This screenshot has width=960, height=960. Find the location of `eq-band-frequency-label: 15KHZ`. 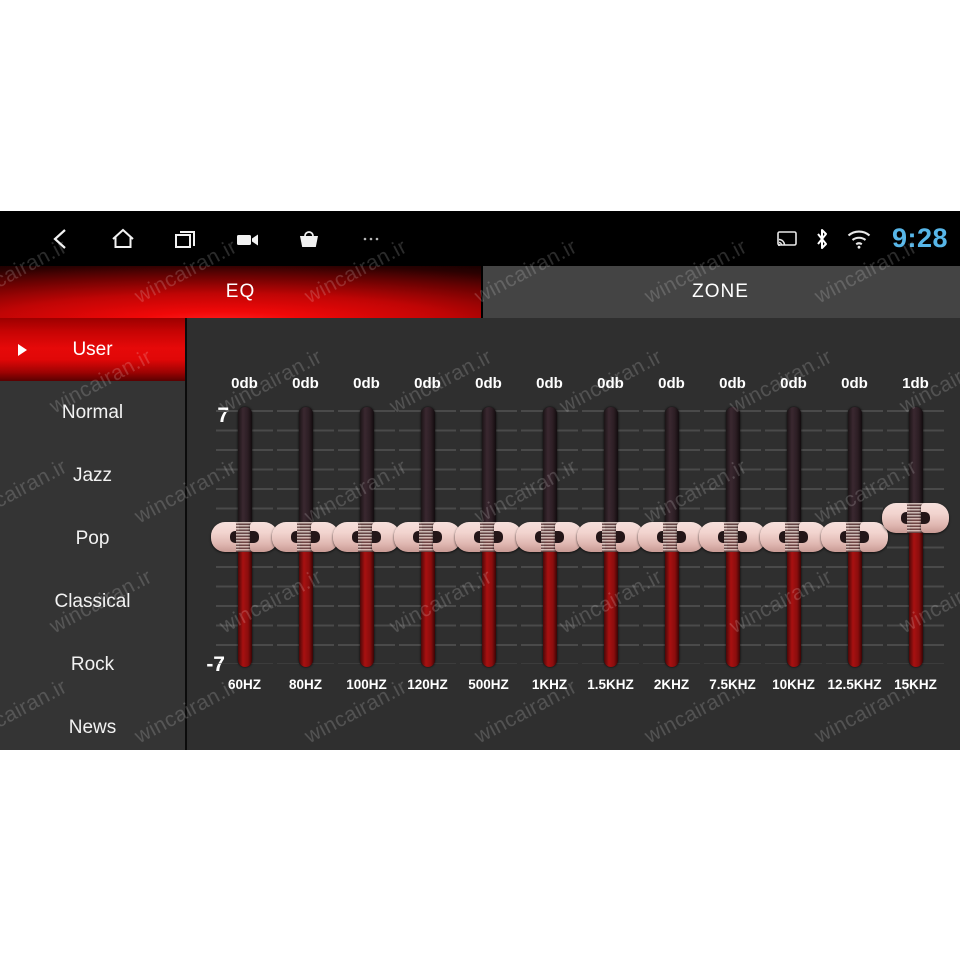

eq-band-frequency-label: 15KHZ is located at coordinates (915, 684).